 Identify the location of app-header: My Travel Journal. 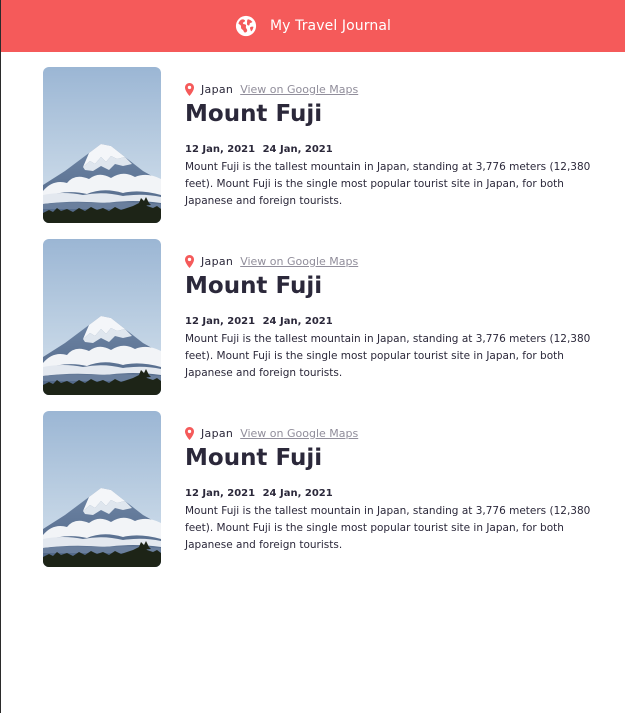
(313, 26).